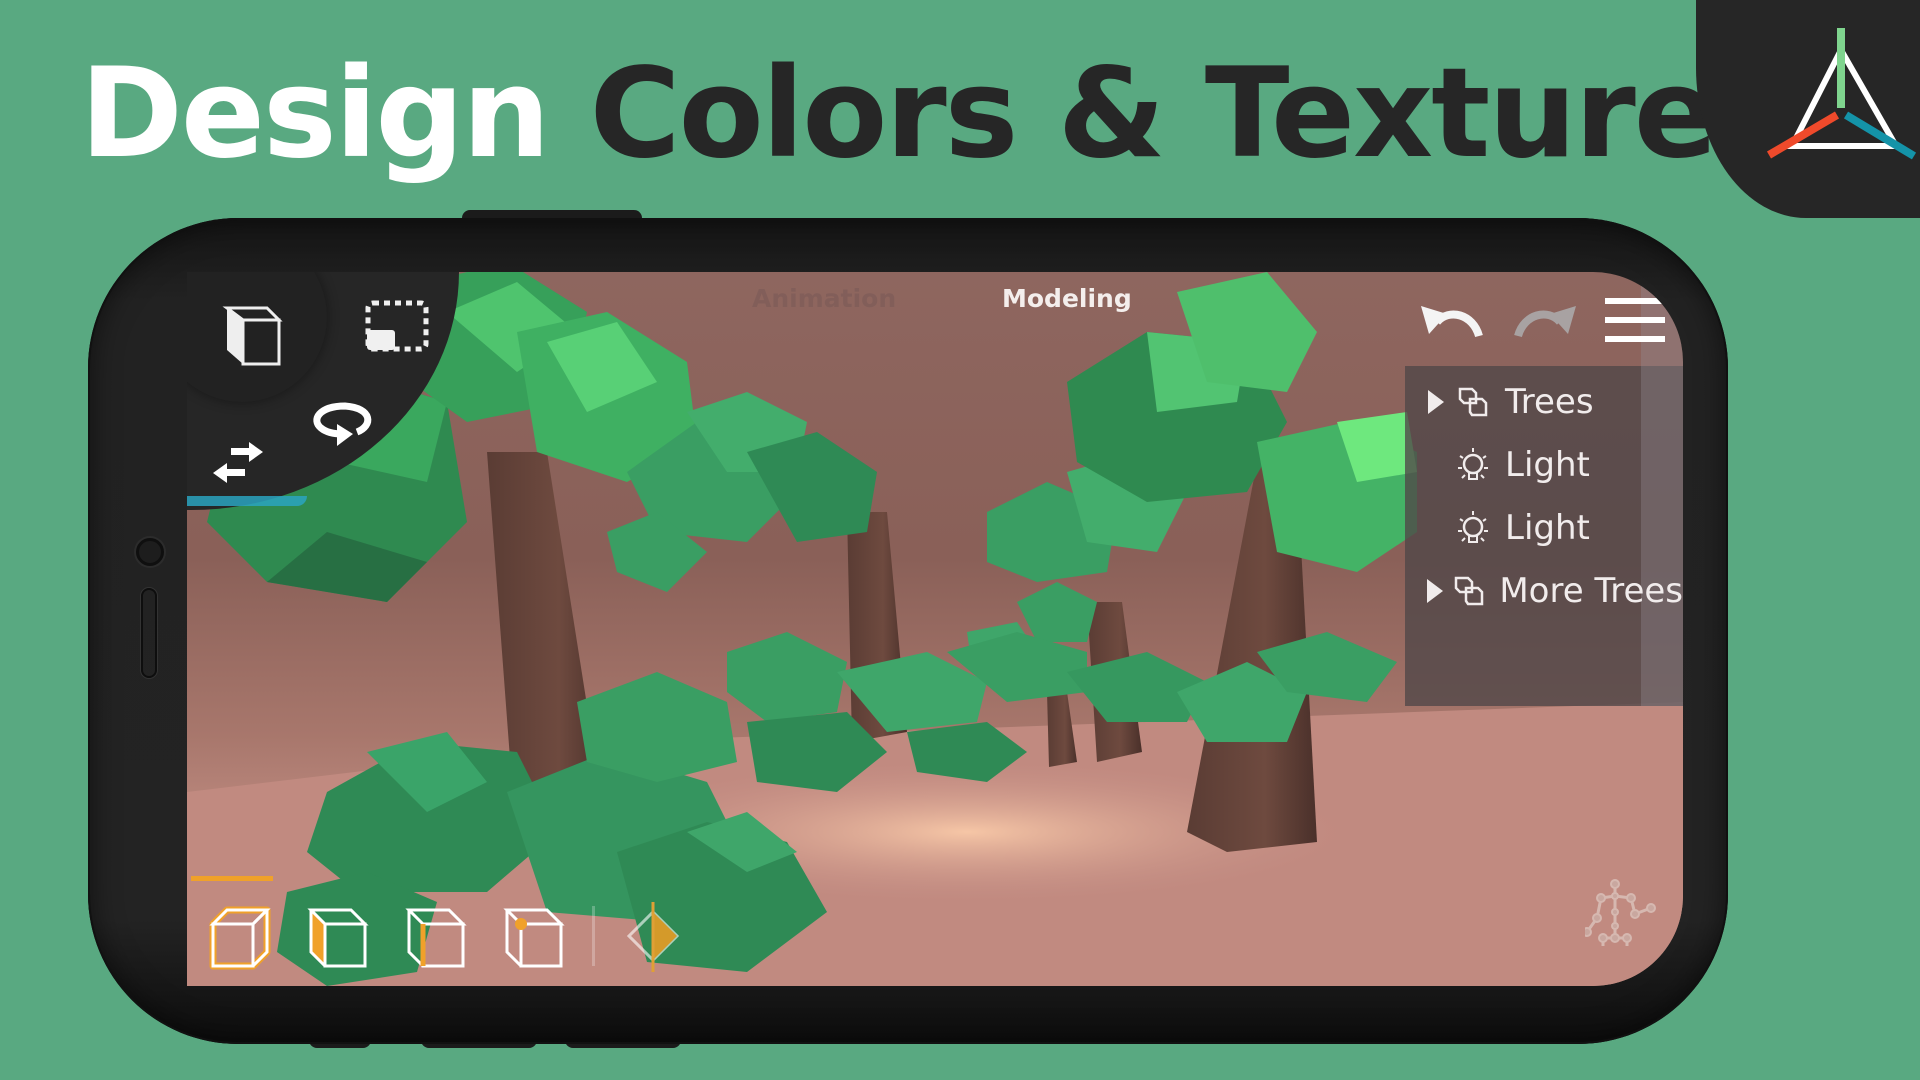  Describe the element at coordinates (1067, 298) in the screenshot. I see `tab-modeling: Modeling` at that location.